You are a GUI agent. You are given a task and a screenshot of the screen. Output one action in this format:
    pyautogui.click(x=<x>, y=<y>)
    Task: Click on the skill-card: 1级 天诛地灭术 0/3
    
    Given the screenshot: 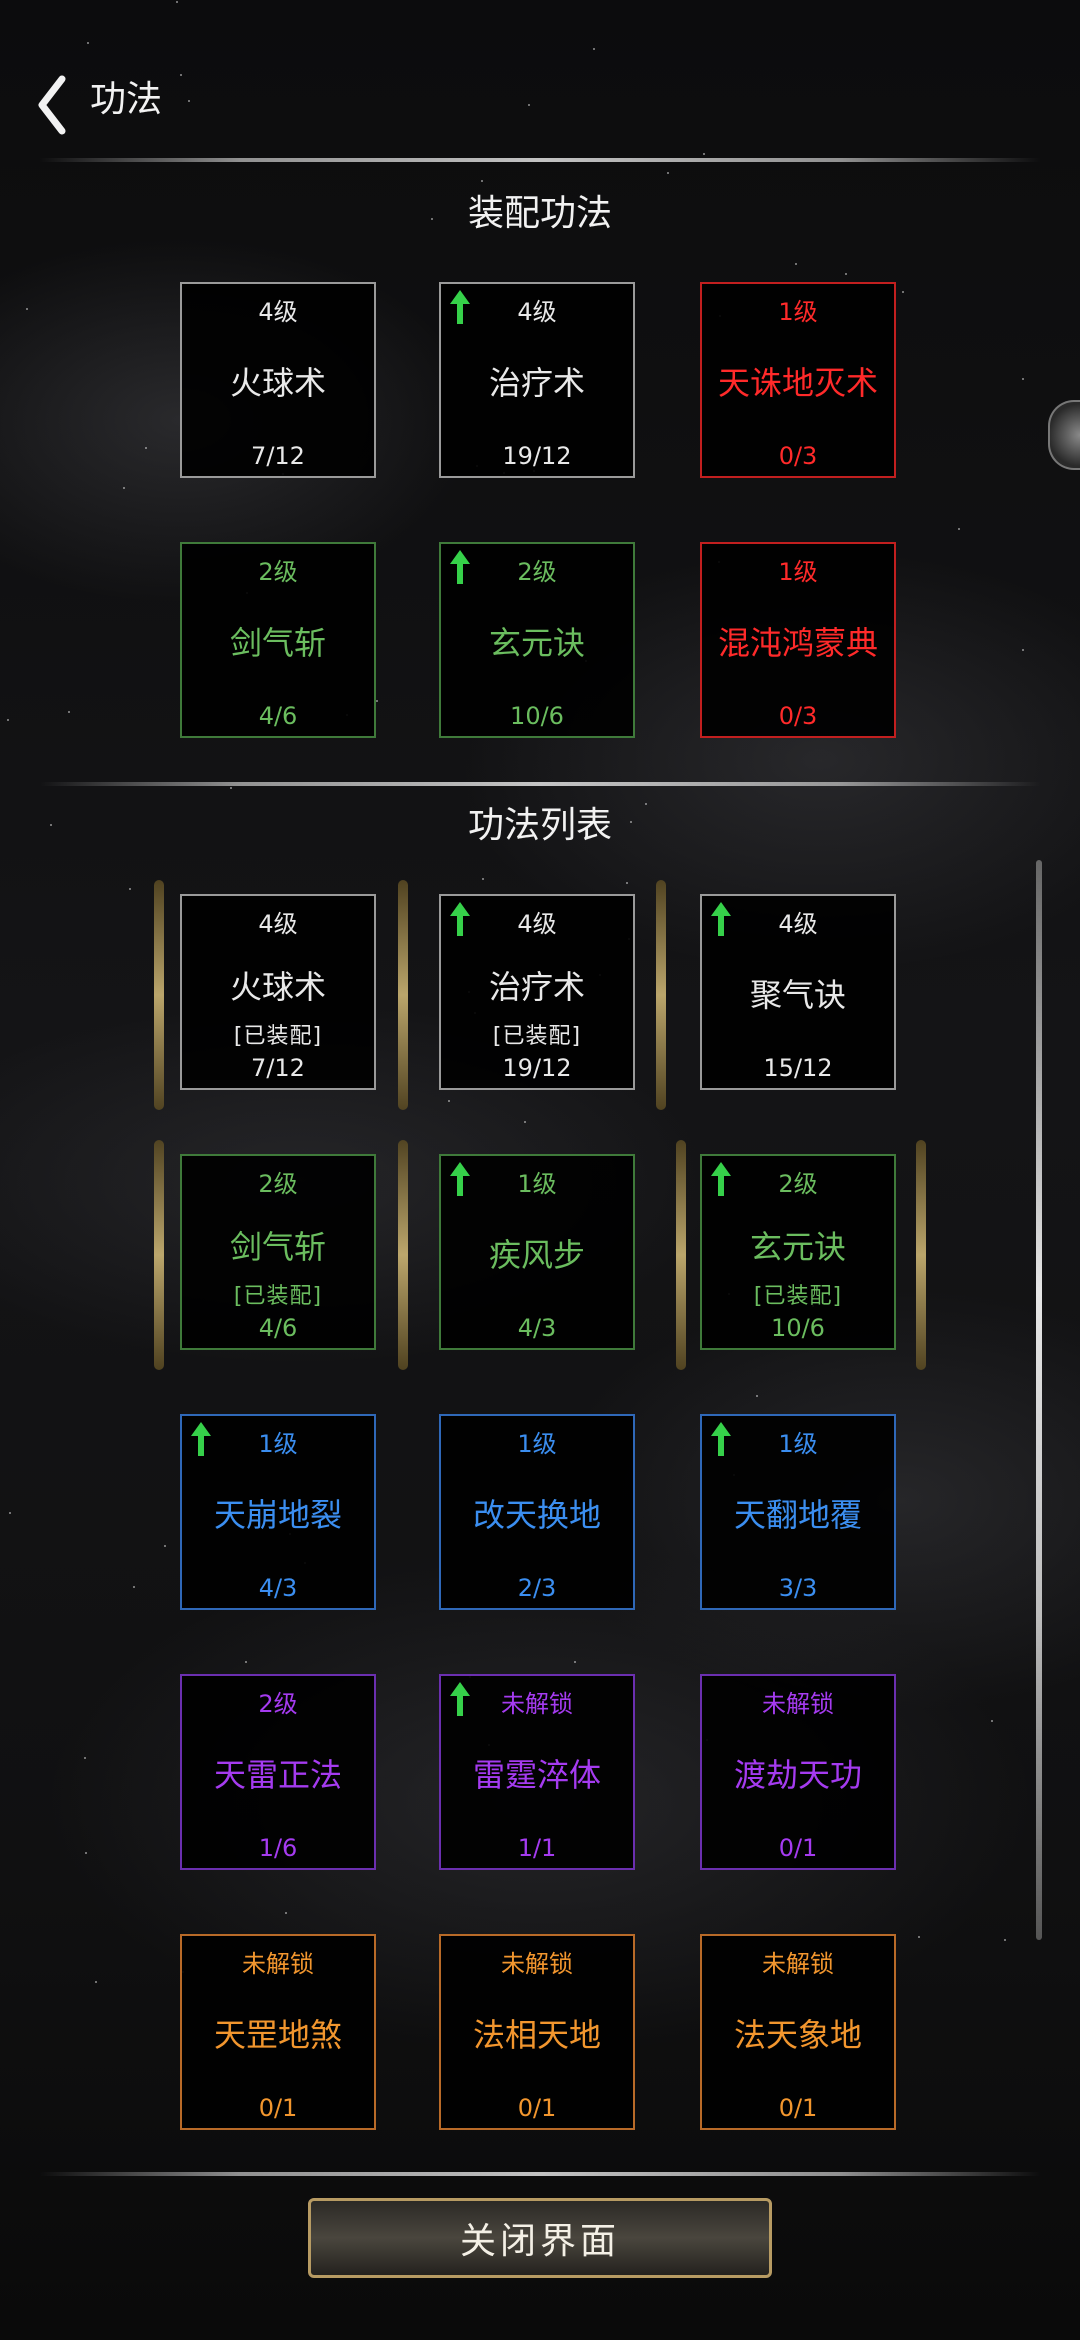 What is the action you would take?
    pyautogui.click(x=798, y=380)
    